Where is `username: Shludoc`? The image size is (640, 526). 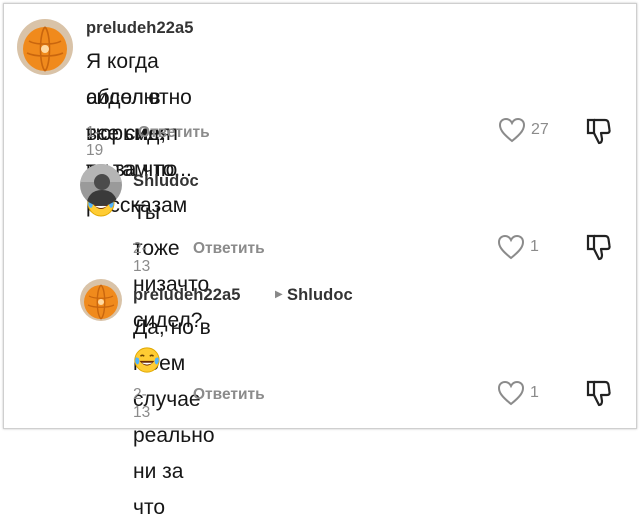 username: Shludoc is located at coordinates (166, 181).